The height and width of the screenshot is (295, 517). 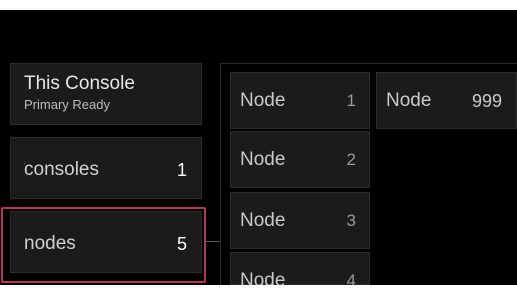 What do you see at coordinates (258, 290) in the screenshot?
I see `bottom-edge` at bounding box center [258, 290].